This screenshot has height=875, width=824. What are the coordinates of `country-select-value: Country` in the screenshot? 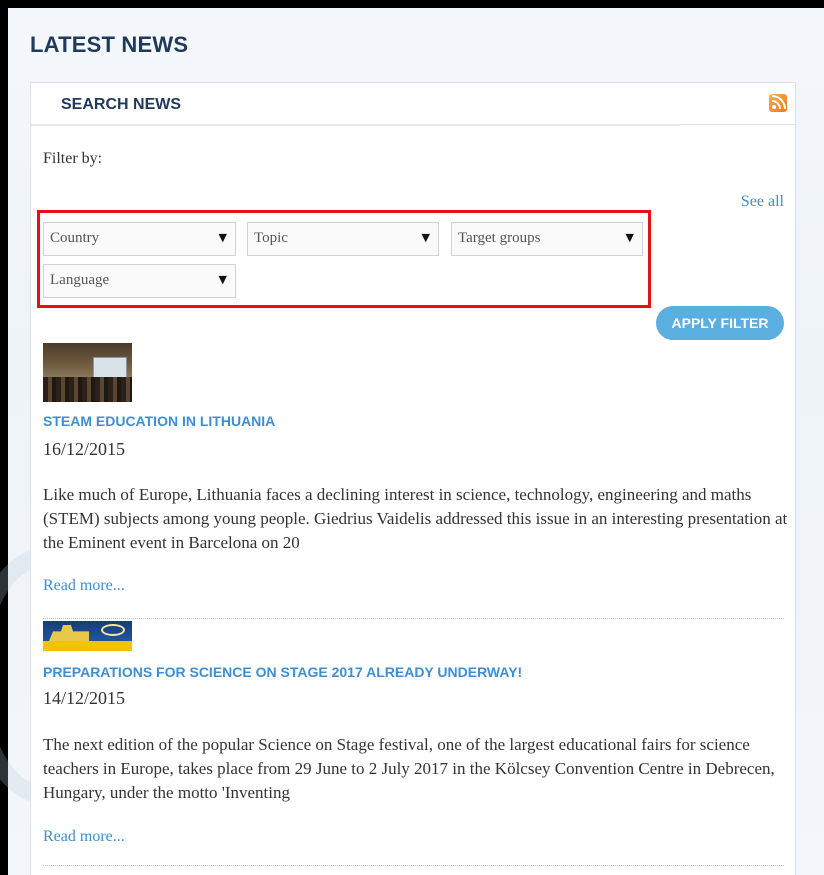 It's located at (75, 238).